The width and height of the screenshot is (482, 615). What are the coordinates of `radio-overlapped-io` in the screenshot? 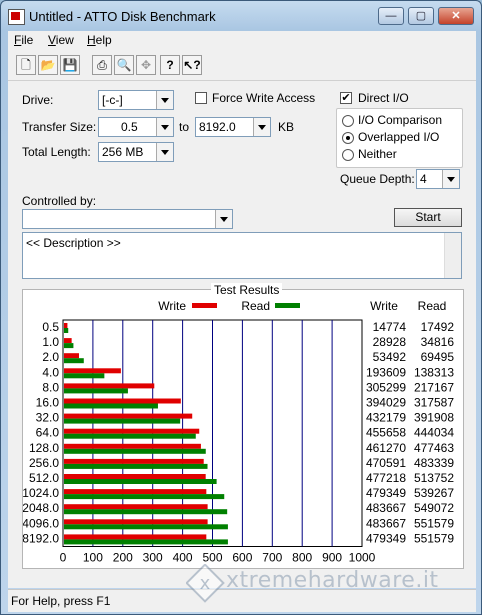 It's located at (348, 138).